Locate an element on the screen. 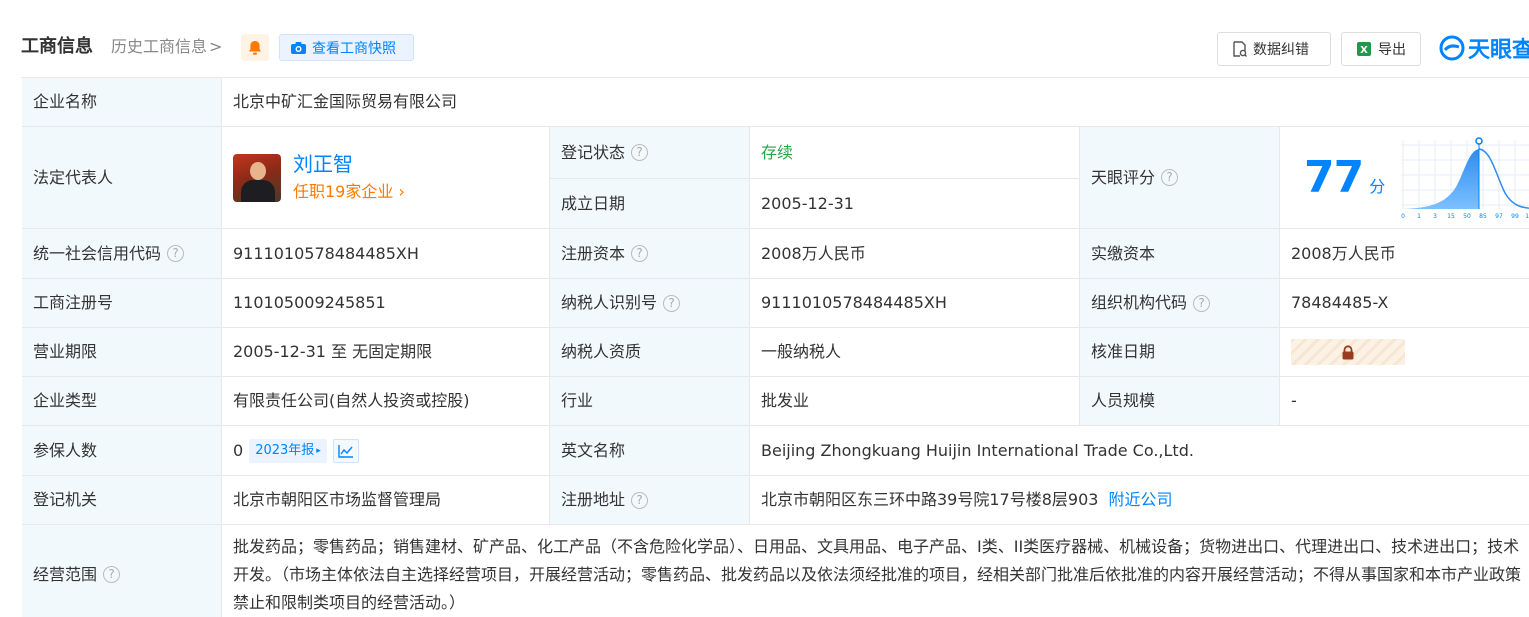 The image size is (1529, 617). data-correct-label: 数据纠错 is located at coordinates (1281, 49).